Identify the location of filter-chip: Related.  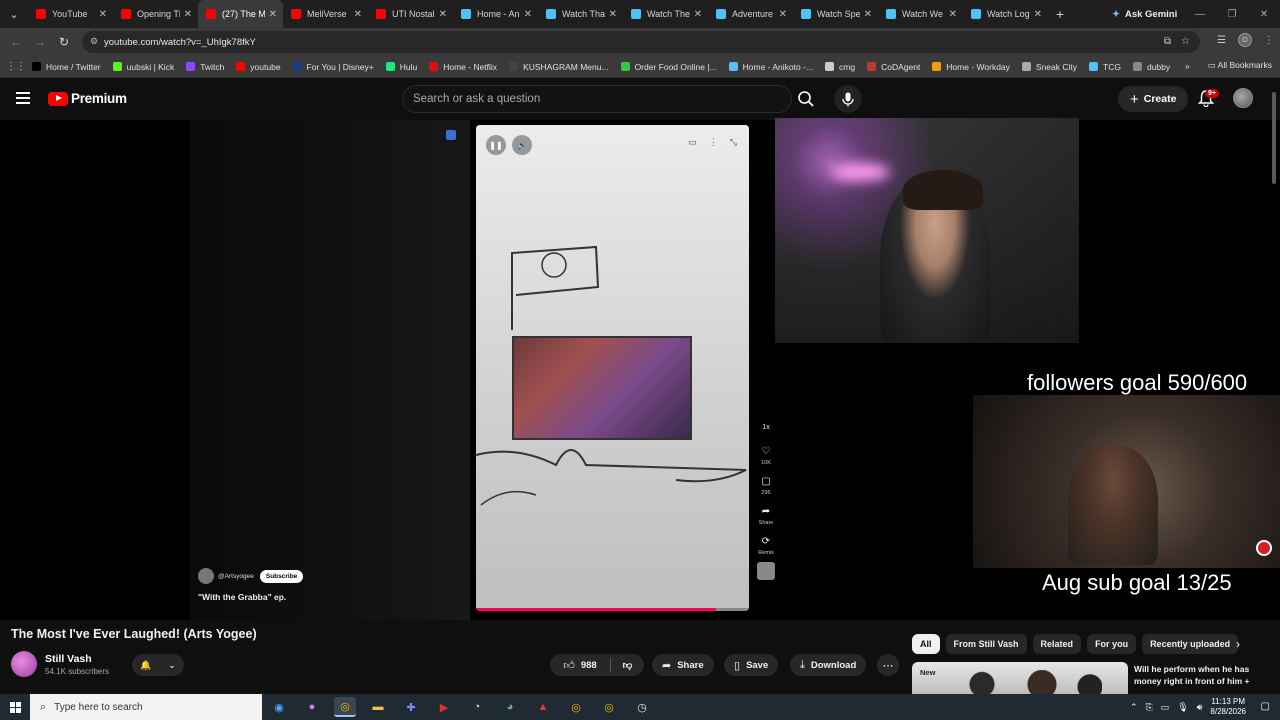
(1057, 644).